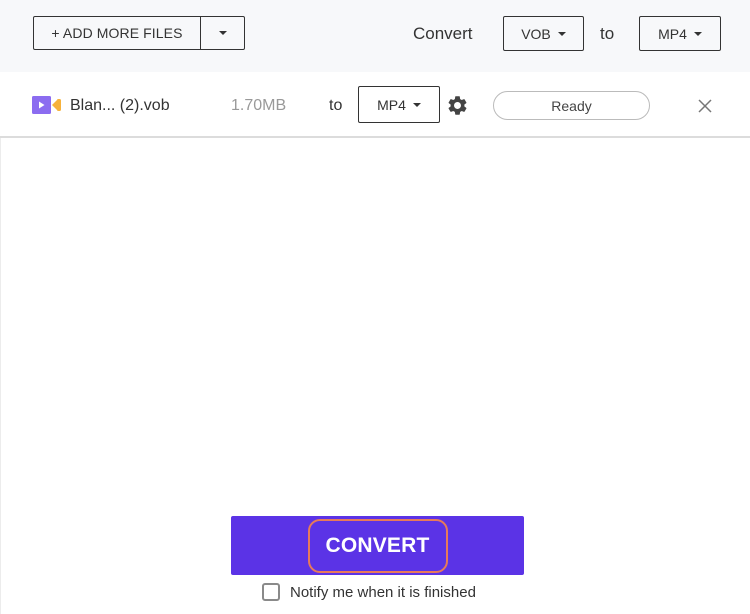 This screenshot has height=614, width=750. What do you see at coordinates (705, 106) in the screenshot?
I see `close-icon` at bounding box center [705, 106].